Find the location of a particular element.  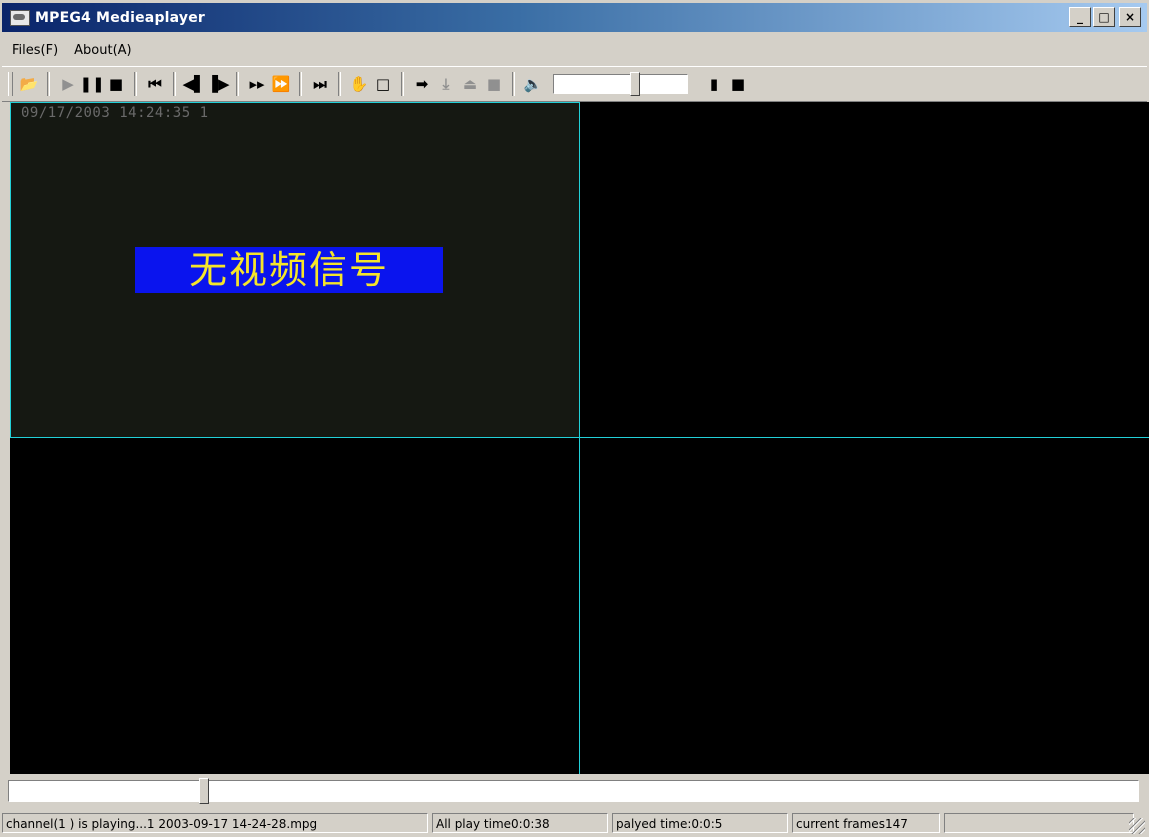

seek-bar-thumb is located at coordinates (204, 791).